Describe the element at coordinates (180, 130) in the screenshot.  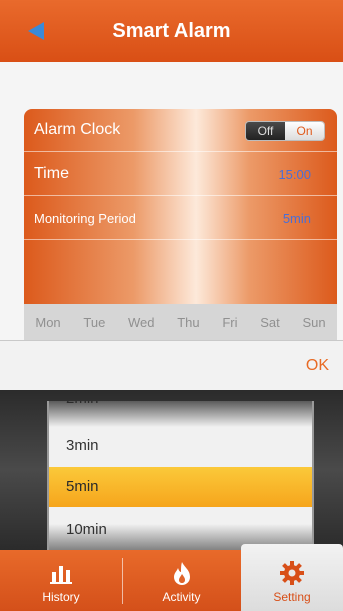
I see `alarm-clock-row: Alarm Clock Off On` at that location.